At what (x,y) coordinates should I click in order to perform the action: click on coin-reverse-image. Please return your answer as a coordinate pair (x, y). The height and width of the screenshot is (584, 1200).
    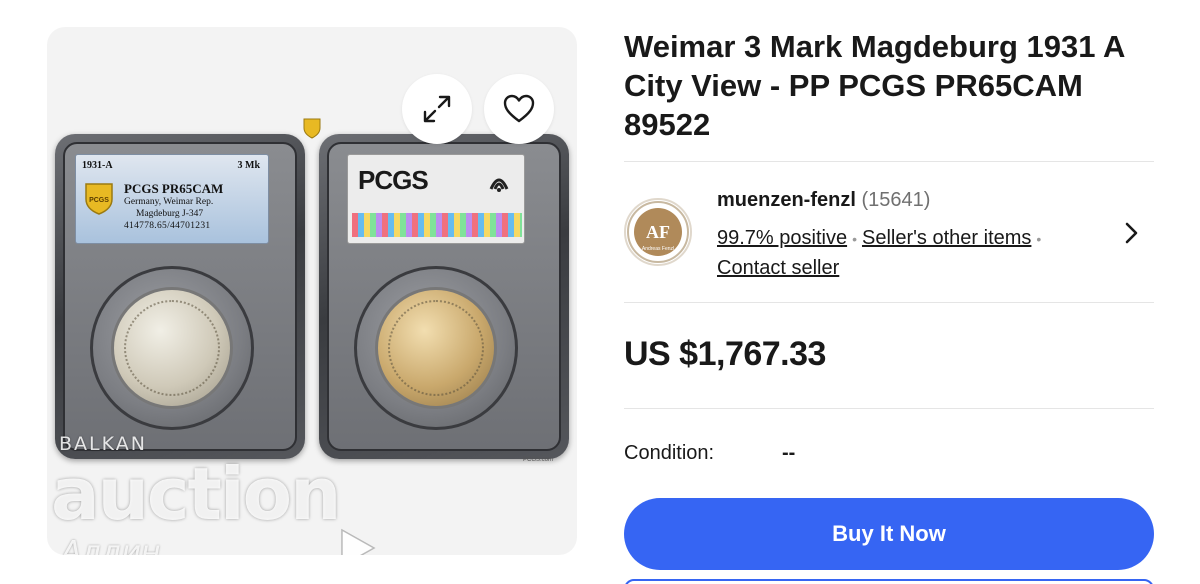
    Looking at the image, I should click on (436, 348).